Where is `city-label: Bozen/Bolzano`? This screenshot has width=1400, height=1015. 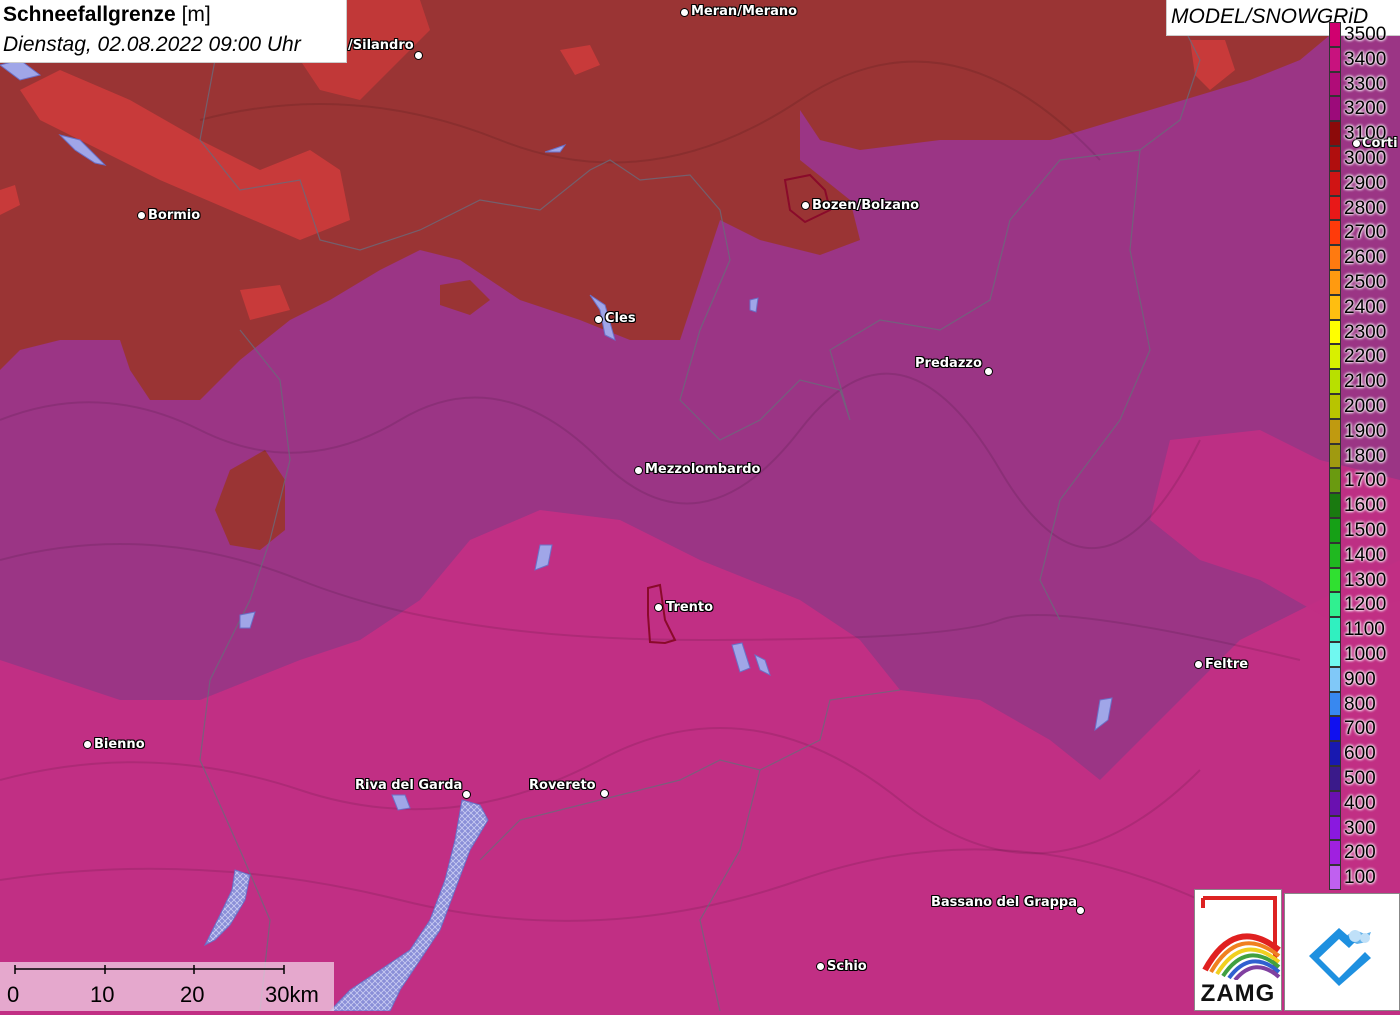
city-label: Bozen/Bolzano is located at coordinates (865, 206).